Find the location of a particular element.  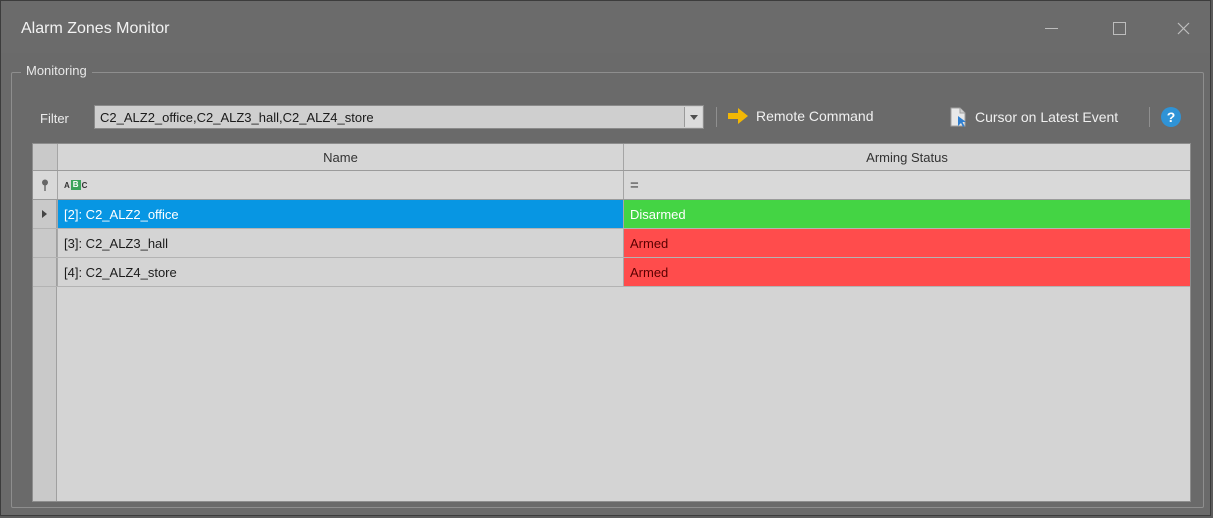

chevron-down-icon is located at coordinates (693, 117).